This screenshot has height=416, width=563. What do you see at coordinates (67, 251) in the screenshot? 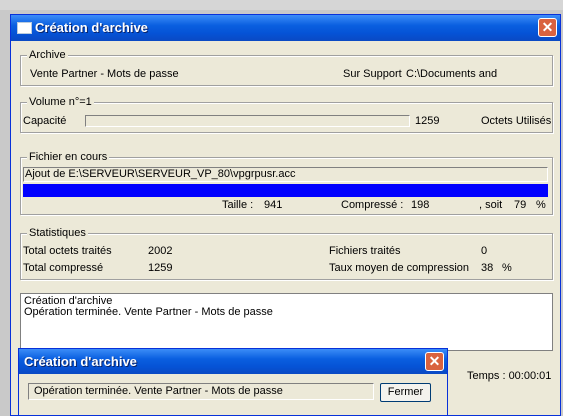
I see `total-processed-label: Total octets traités` at bounding box center [67, 251].